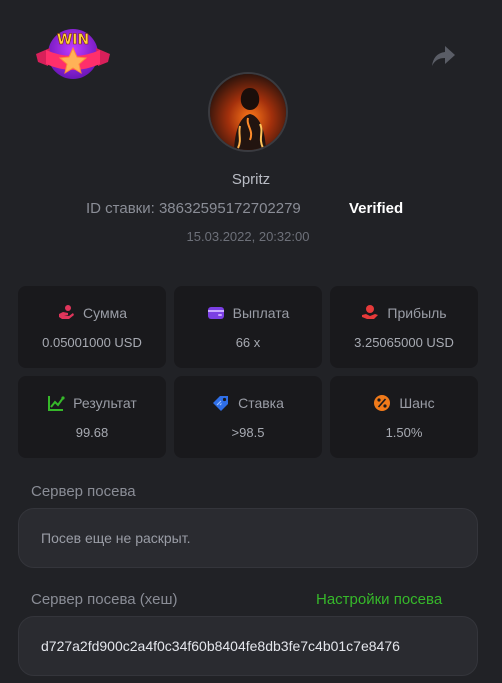 This screenshot has width=502, height=683. I want to click on stat-value: 0.05001000 USD, so click(92, 342).